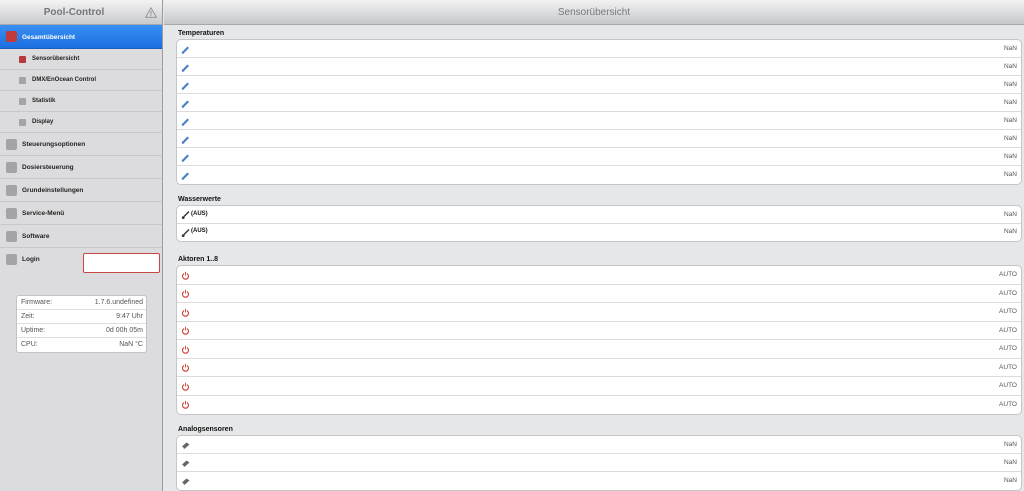  Describe the element at coordinates (53, 190) in the screenshot. I see `sidebar-item-label: Grundeinstellungen` at that location.